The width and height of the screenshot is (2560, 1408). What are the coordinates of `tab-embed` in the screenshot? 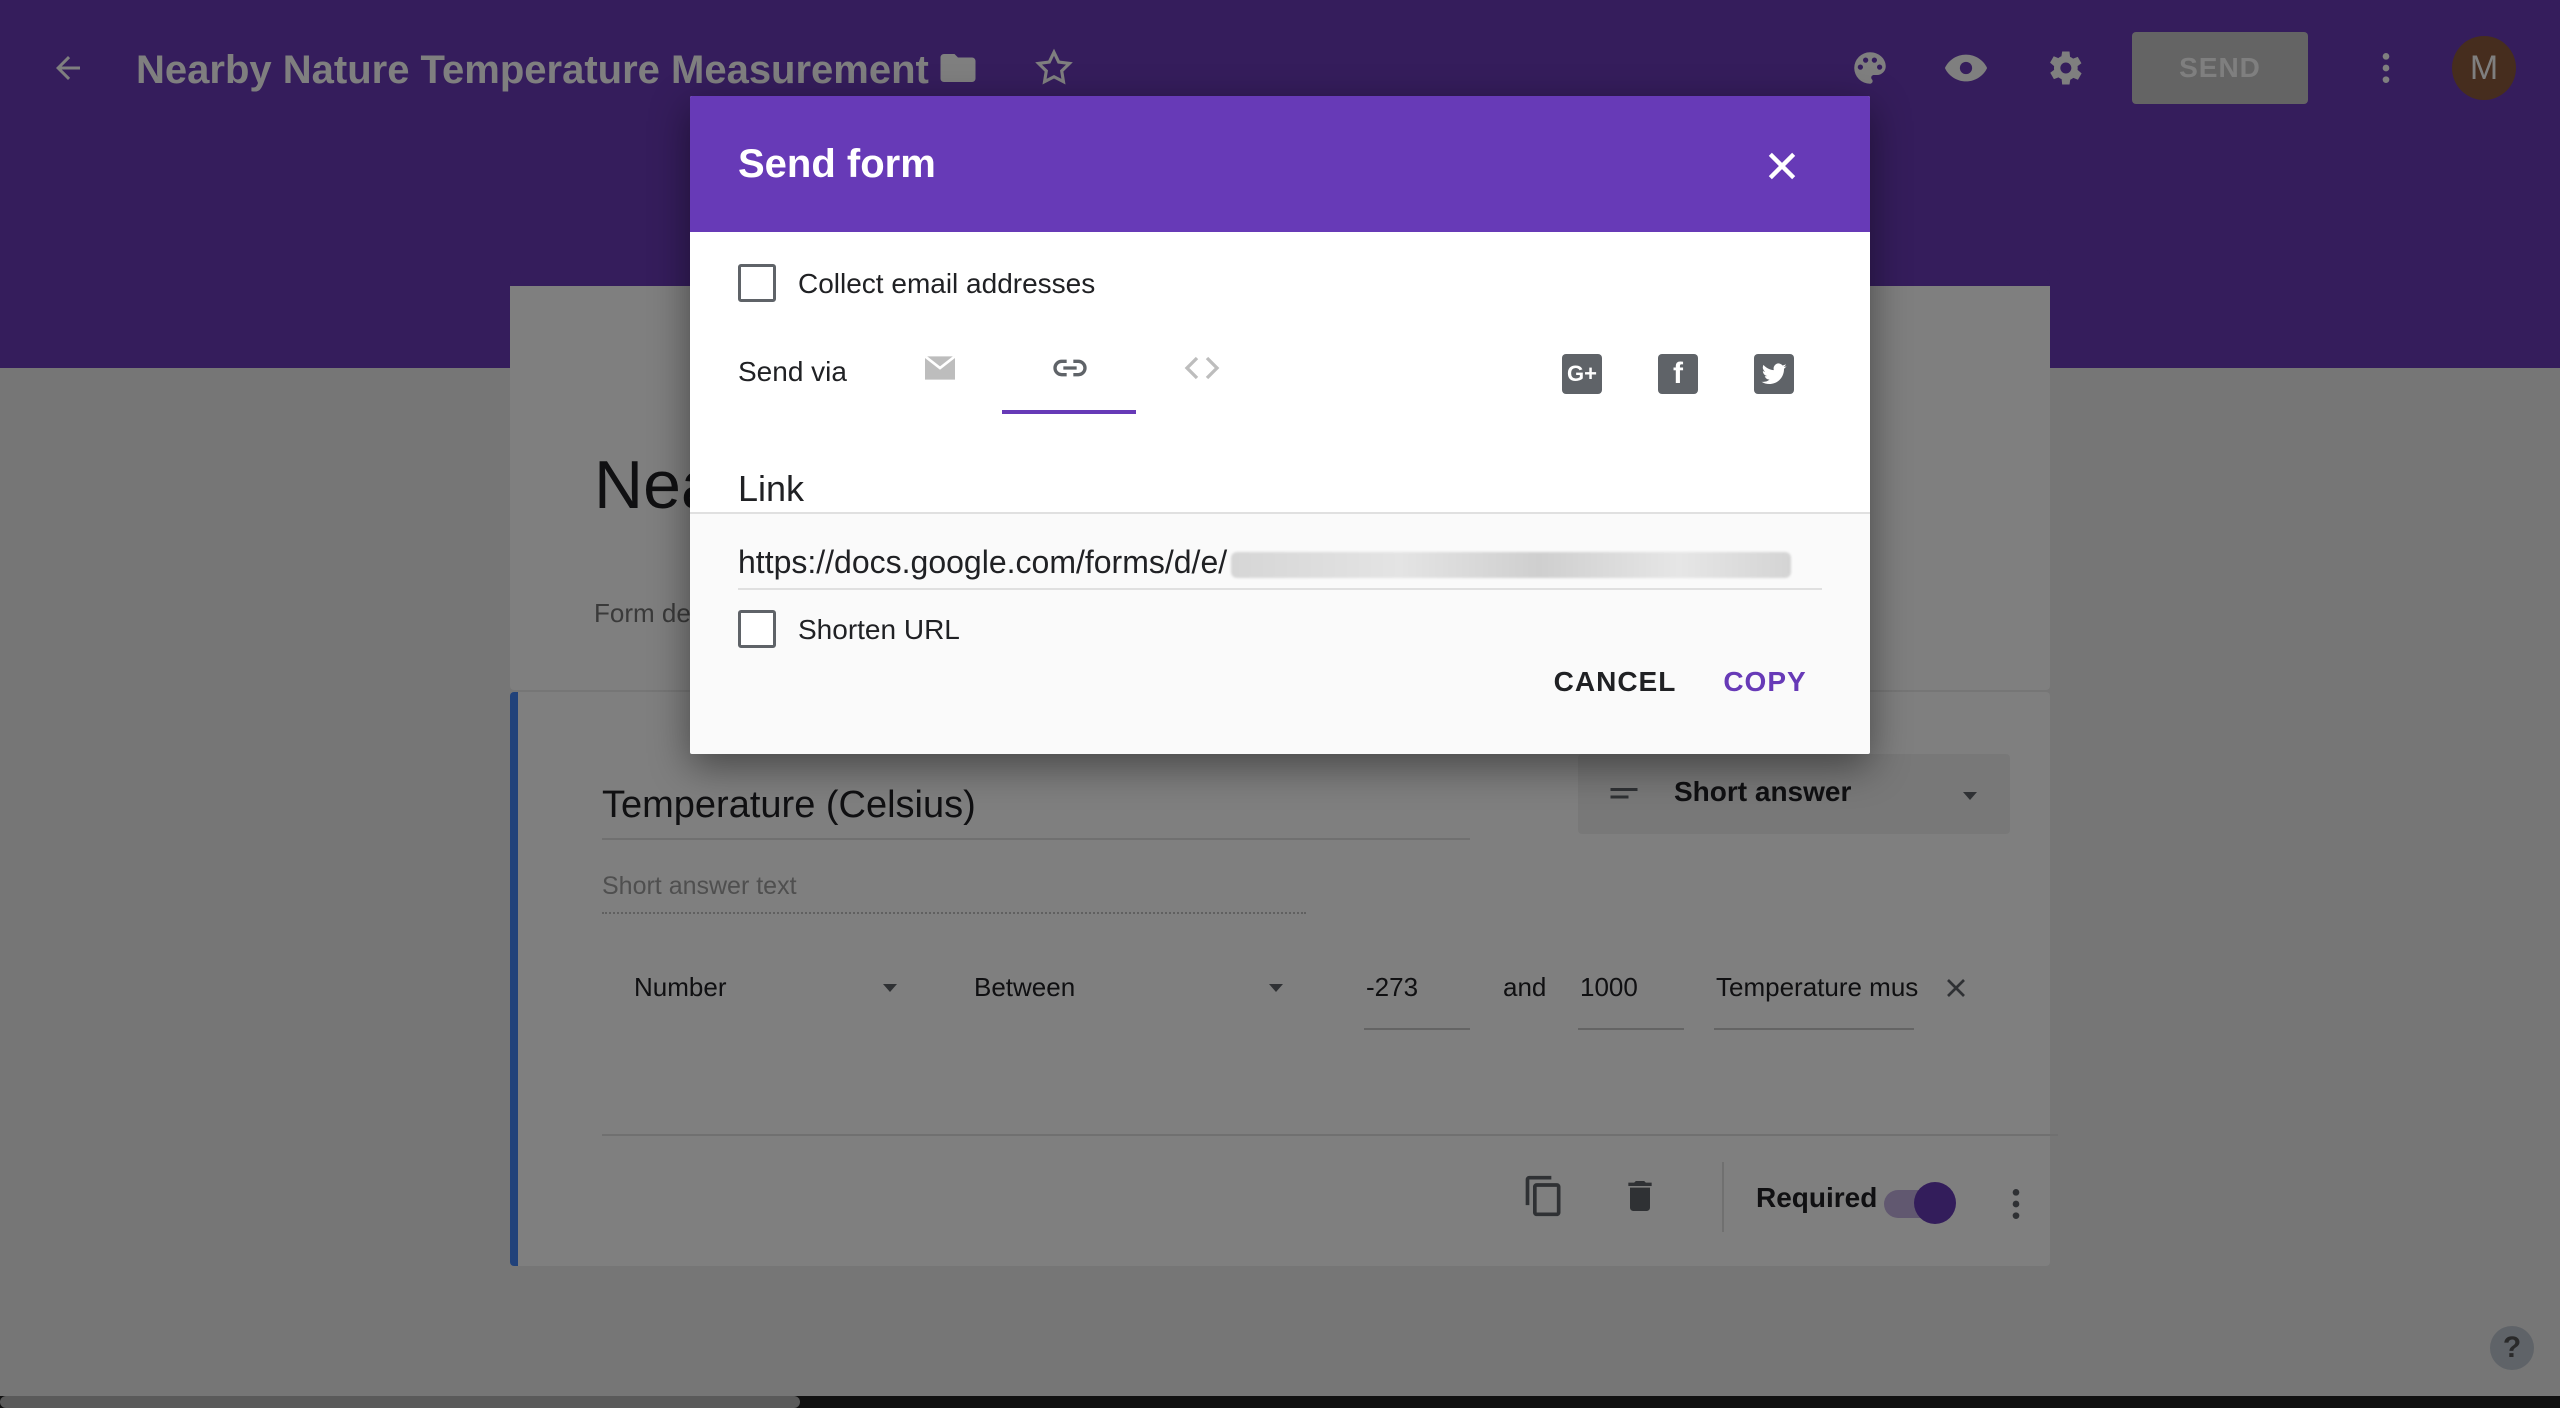 It's located at (1202, 368).